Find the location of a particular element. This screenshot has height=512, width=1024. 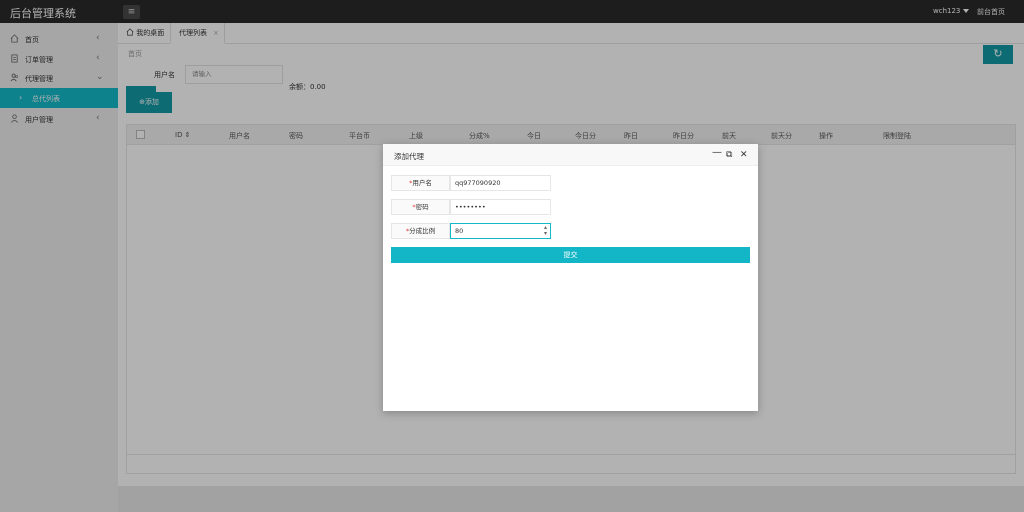

stepper-arrows-icon: ▴ ▾ is located at coordinates (545, 231).